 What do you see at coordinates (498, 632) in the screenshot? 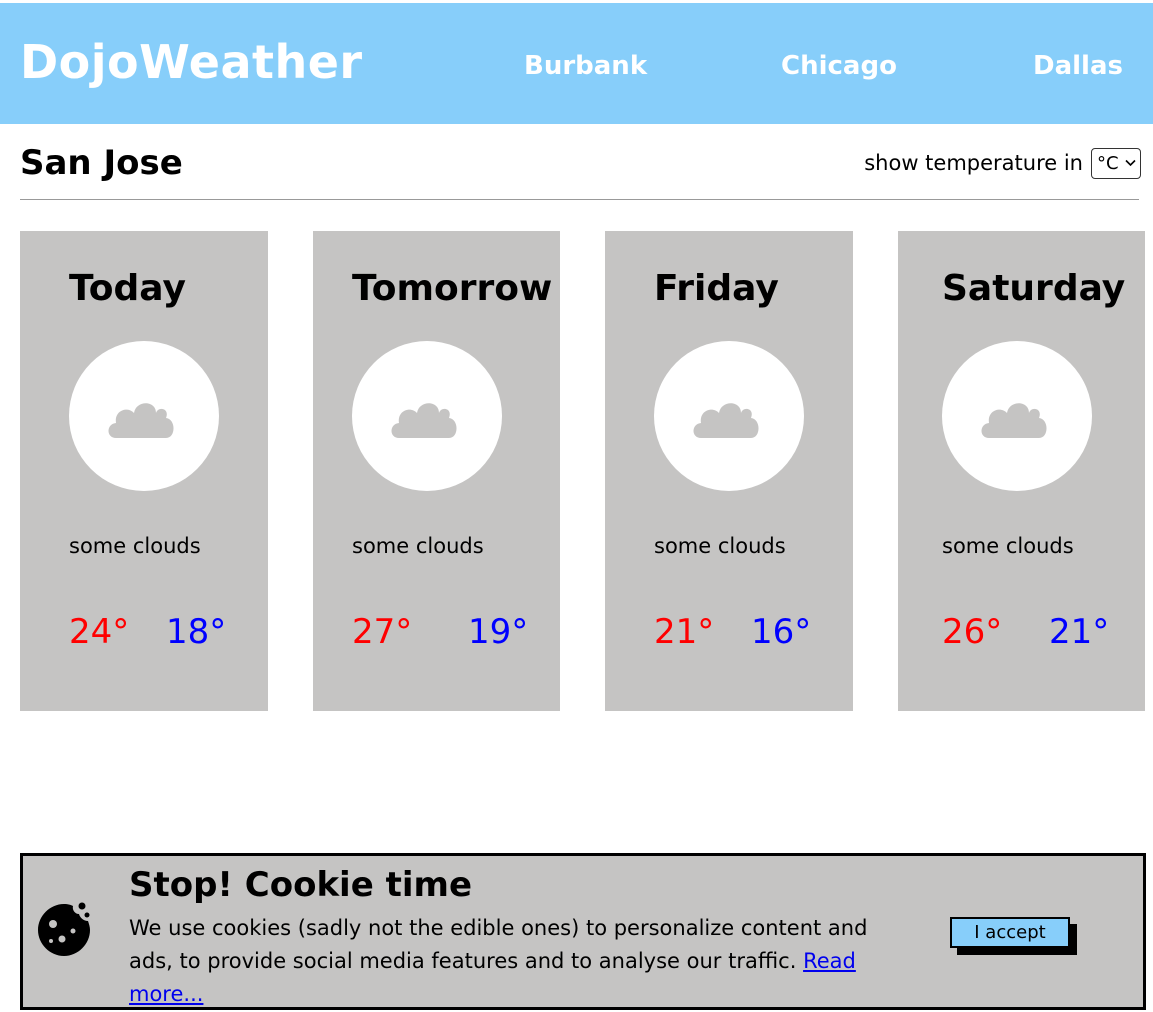
I see `temp-low: 19°` at bounding box center [498, 632].